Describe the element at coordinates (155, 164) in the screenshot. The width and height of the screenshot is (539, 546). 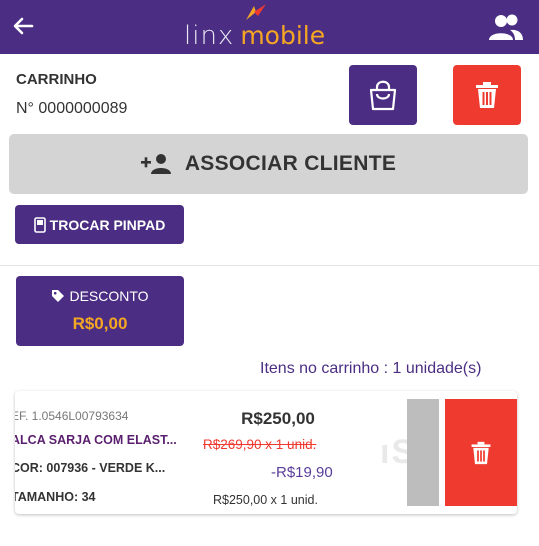
I see `add-user-icon` at that location.